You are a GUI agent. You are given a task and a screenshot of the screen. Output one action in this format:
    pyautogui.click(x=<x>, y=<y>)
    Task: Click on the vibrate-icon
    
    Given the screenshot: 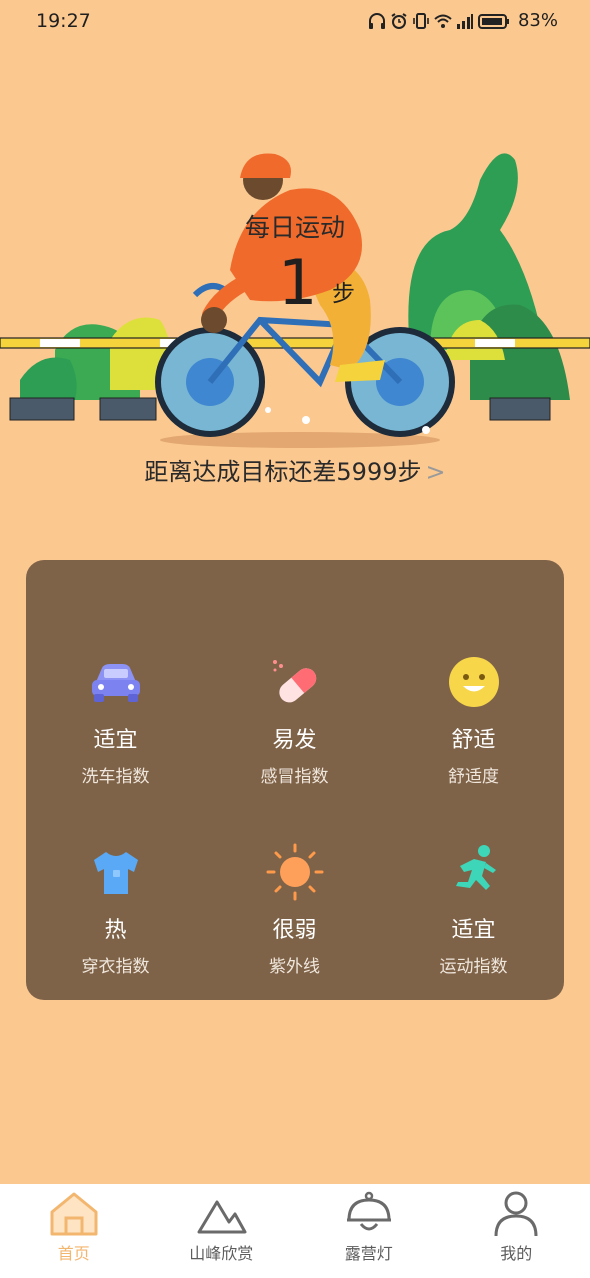 What is the action you would take?
    pyautogui.click(x=421, y=20)
    